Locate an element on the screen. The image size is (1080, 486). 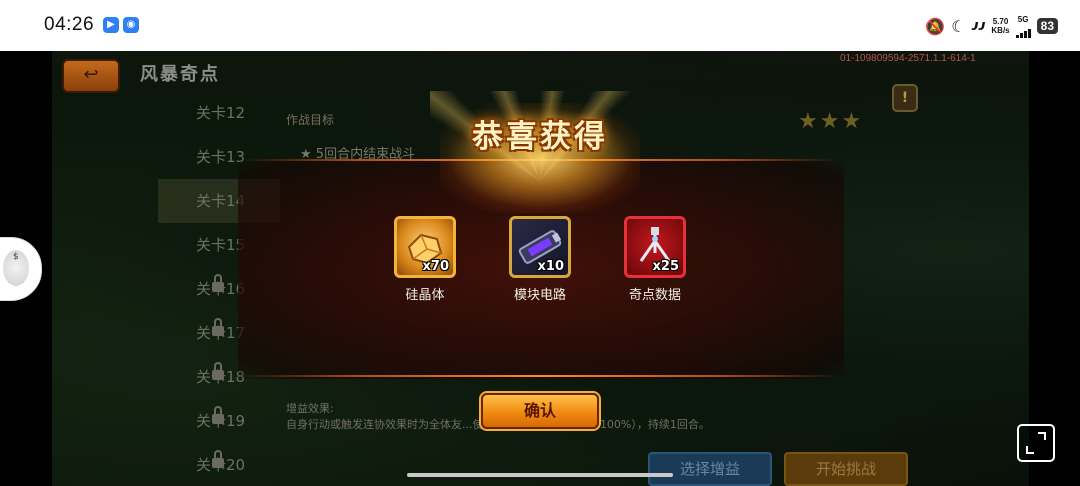
alert-icon: ! is located at coordinates (905, 98).